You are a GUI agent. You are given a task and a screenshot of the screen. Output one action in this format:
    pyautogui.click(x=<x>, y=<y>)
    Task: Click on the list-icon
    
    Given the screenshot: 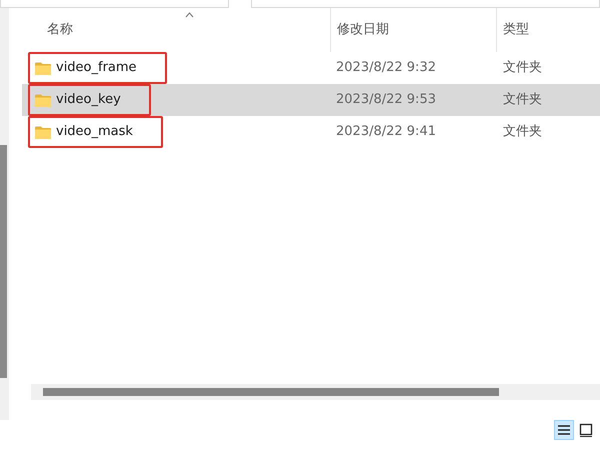 What is the action you would take?
    pyautogui.click(x=564, y=430)
    